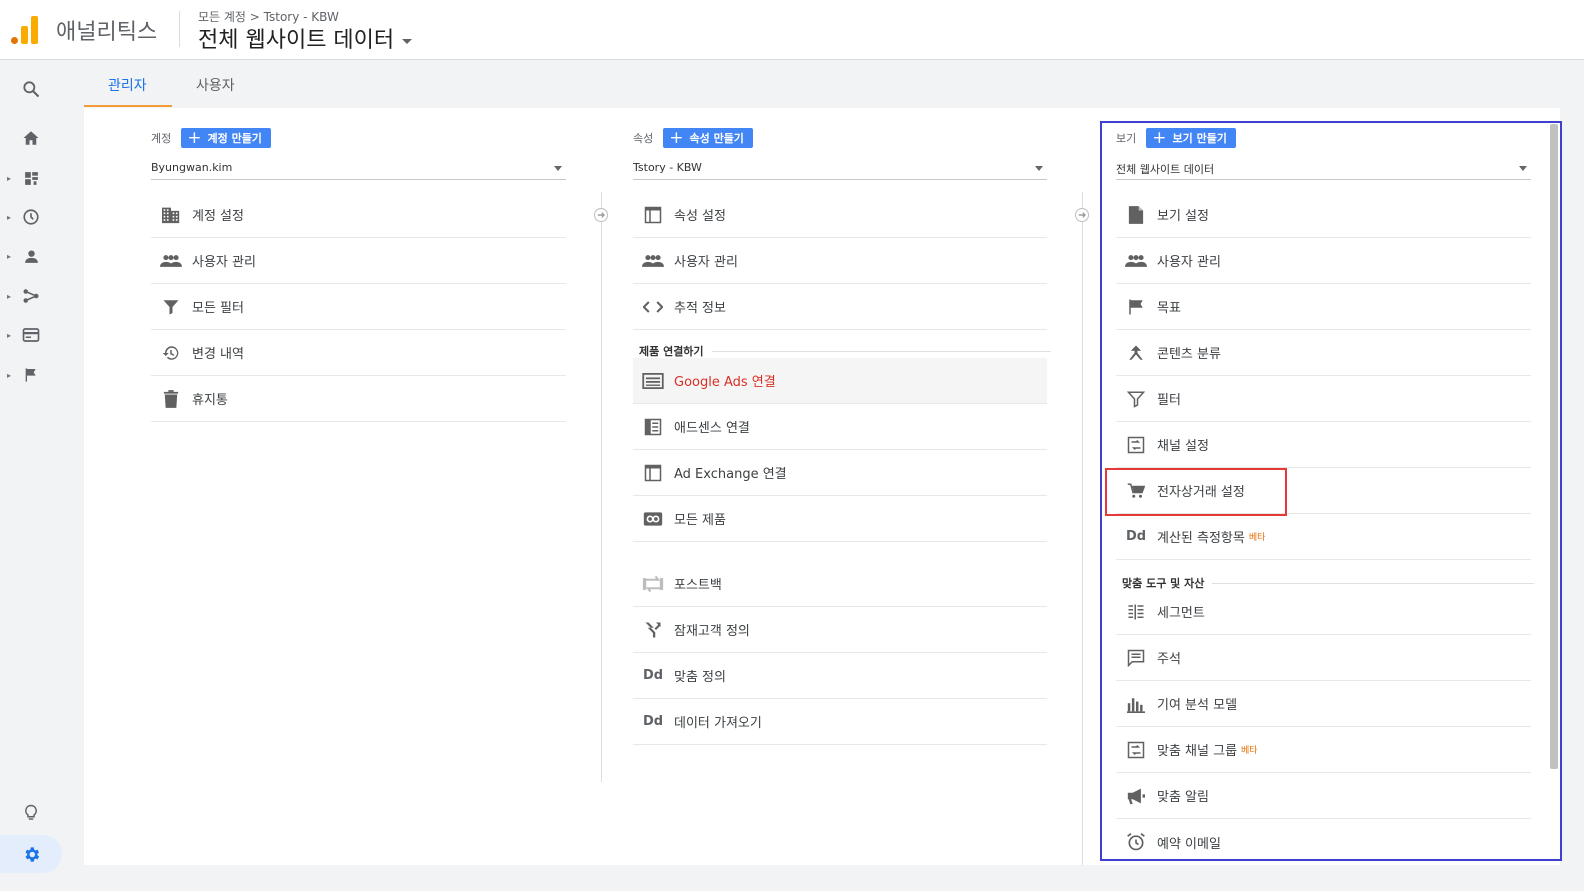 Image resolution: width=1584 pixels, height=891 pixels. I want to click on nav-home, so click(31, 138).